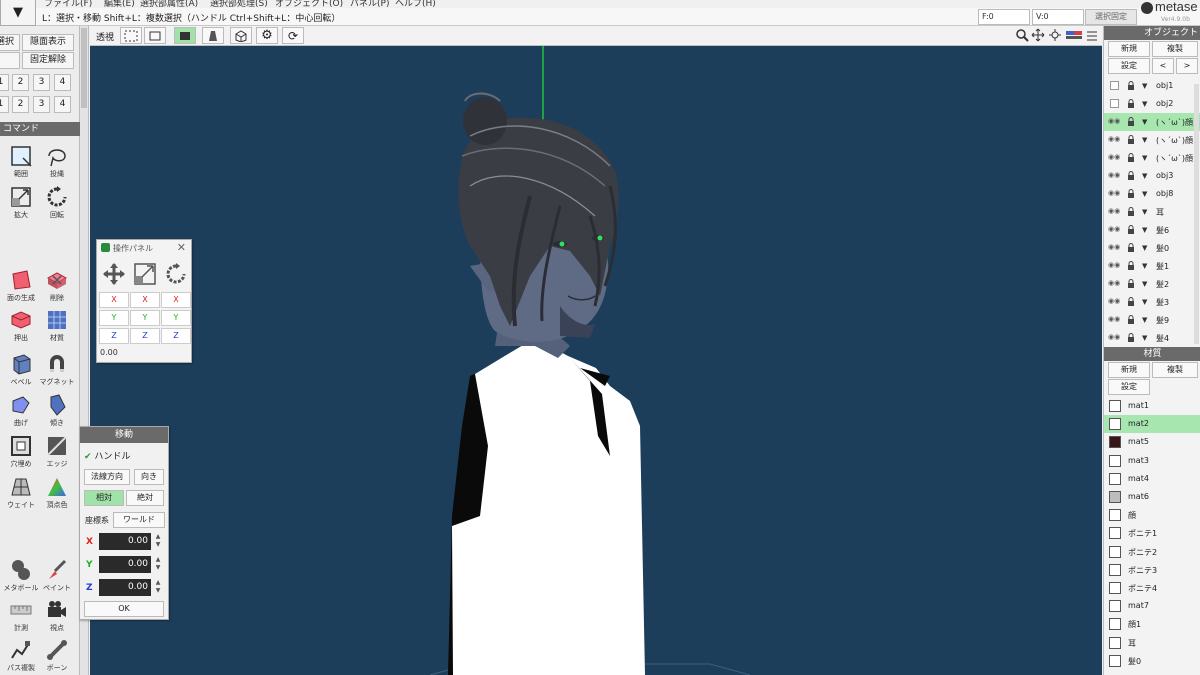 The width and height of the screenshot is (1200, 675). What do you see at coordinates (125, 541) in the screenshot?
I see `x-input: 0.00` at bounding box center [125, 541].